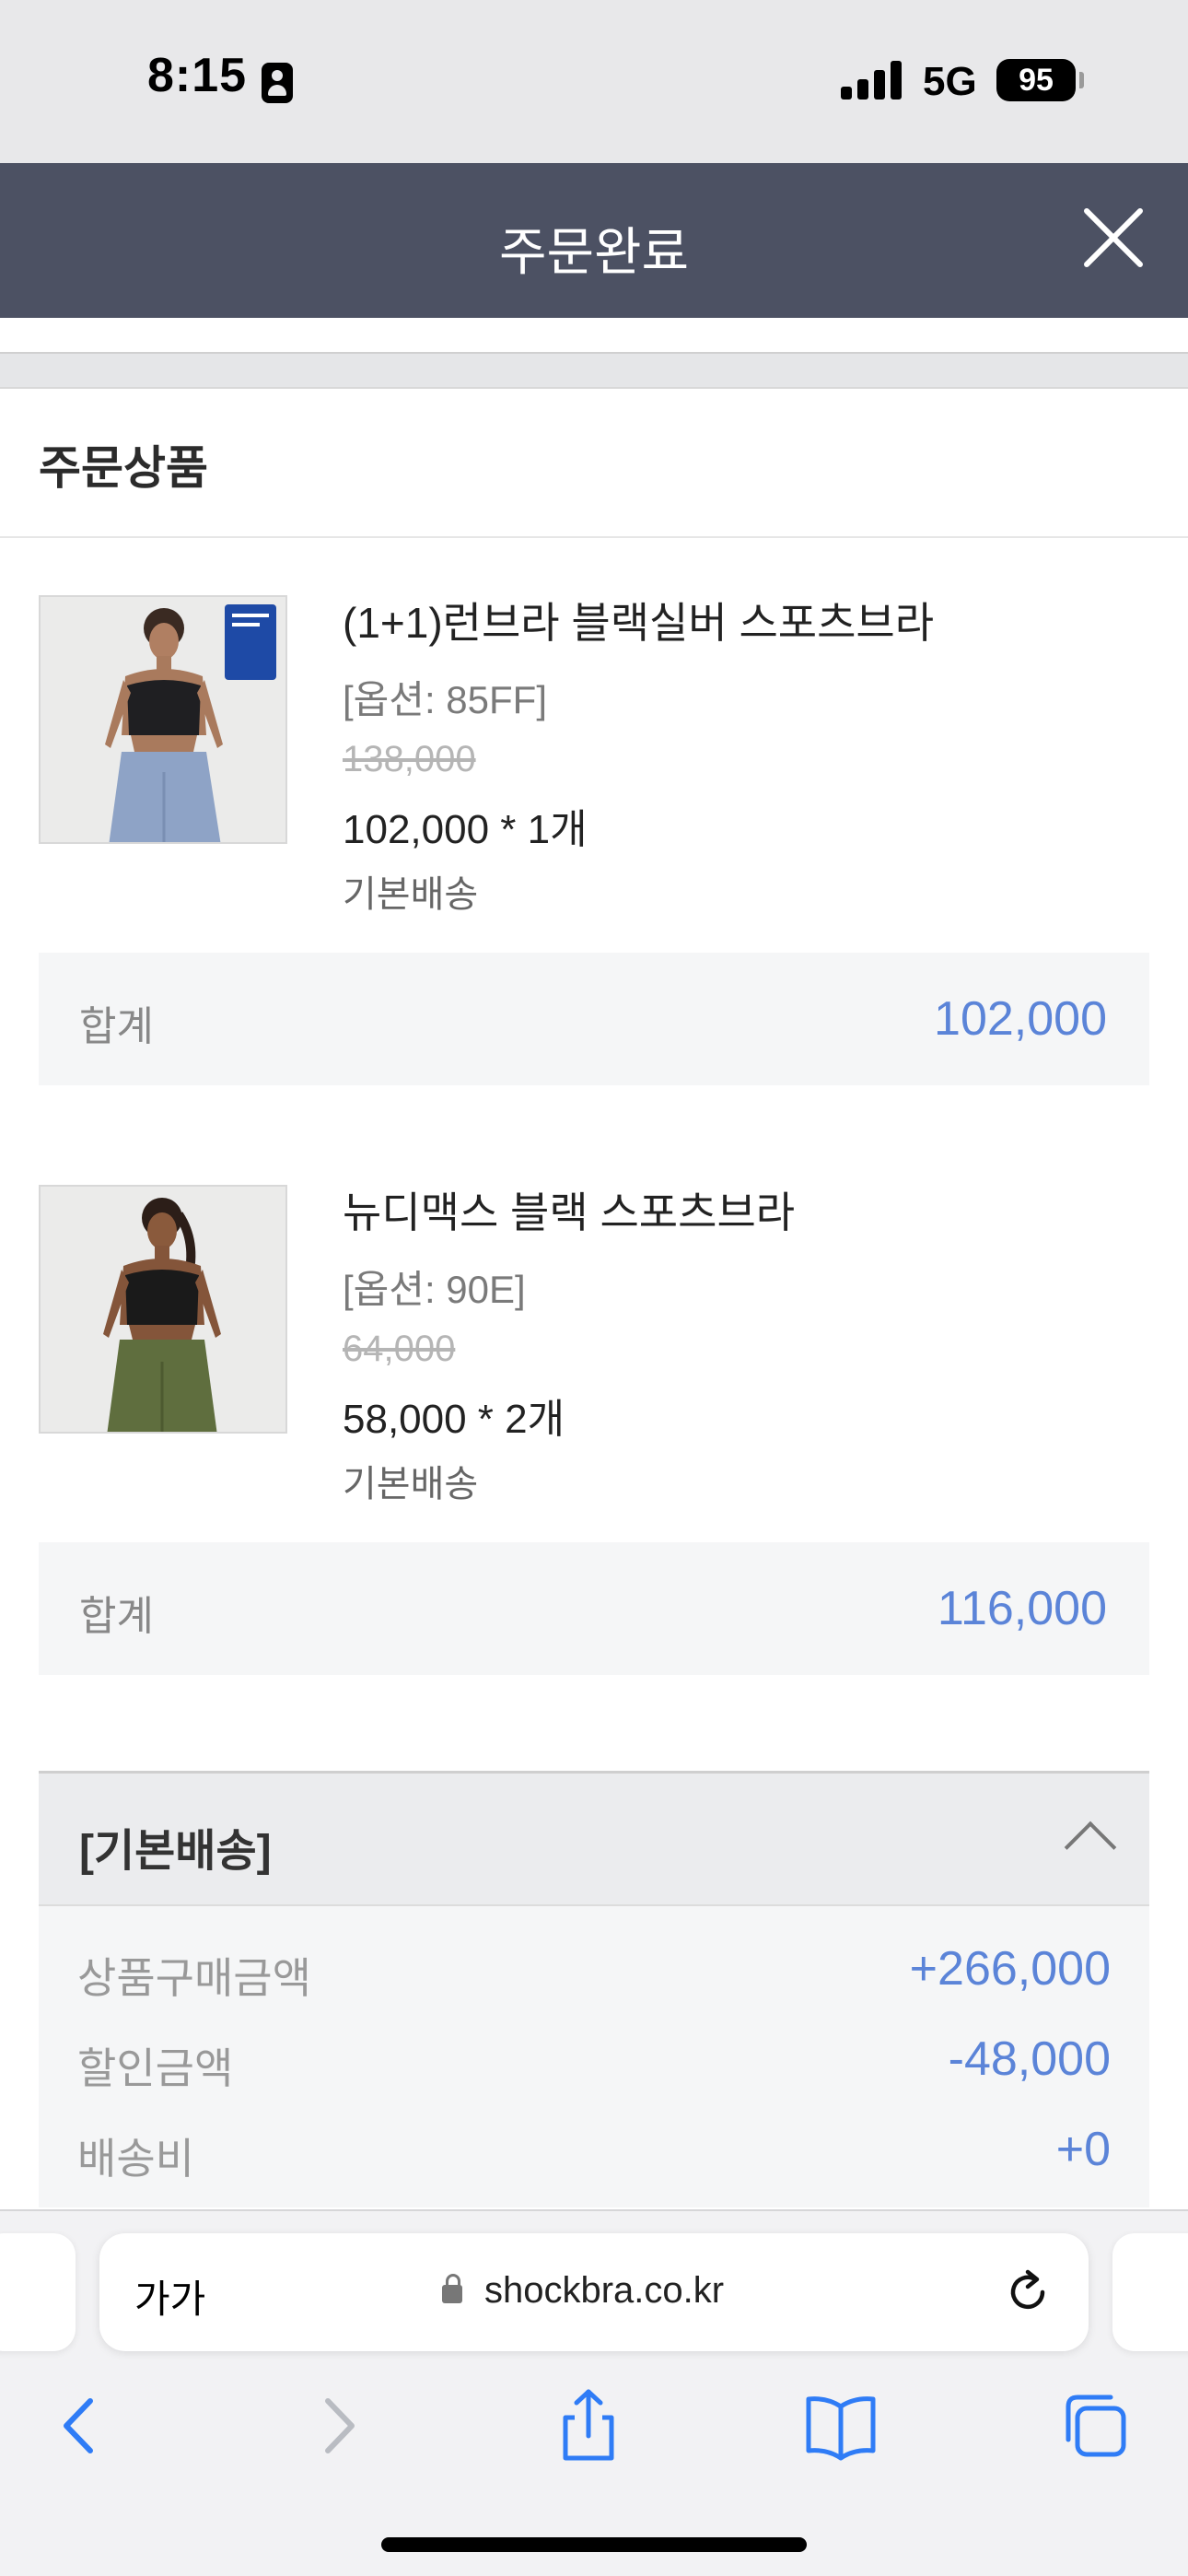 The image size is (1188, 2576). What do you see at coordinates (465, 829) in the screenshot?
I see `product-price-quantity: 102,000 * 1개` at bounding box center [465, 829].